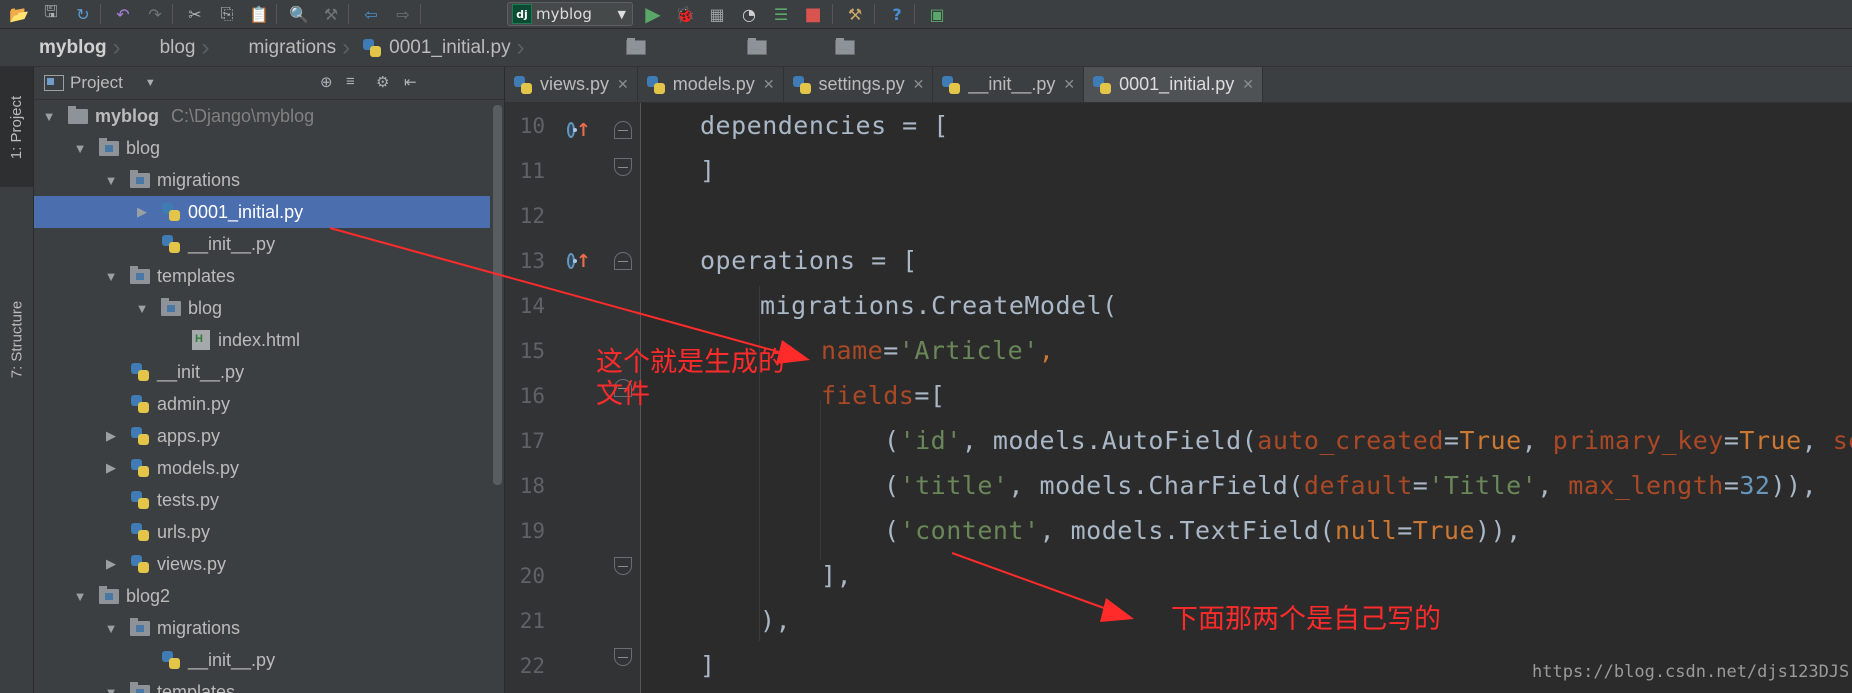 This screenshot has width=1852, height=693. What do you see at coordinates (653, 14) in the screenshot?
I see `run-icon: ▶` at bounding box center [653, 14].